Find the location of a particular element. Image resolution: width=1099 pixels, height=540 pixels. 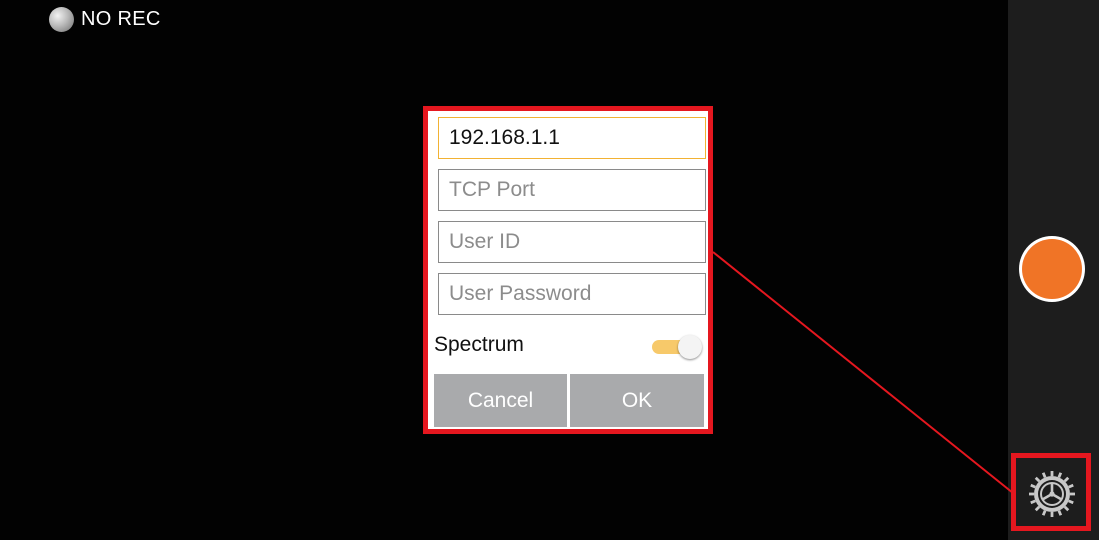

record-button is located at coordinates (1052, 269).